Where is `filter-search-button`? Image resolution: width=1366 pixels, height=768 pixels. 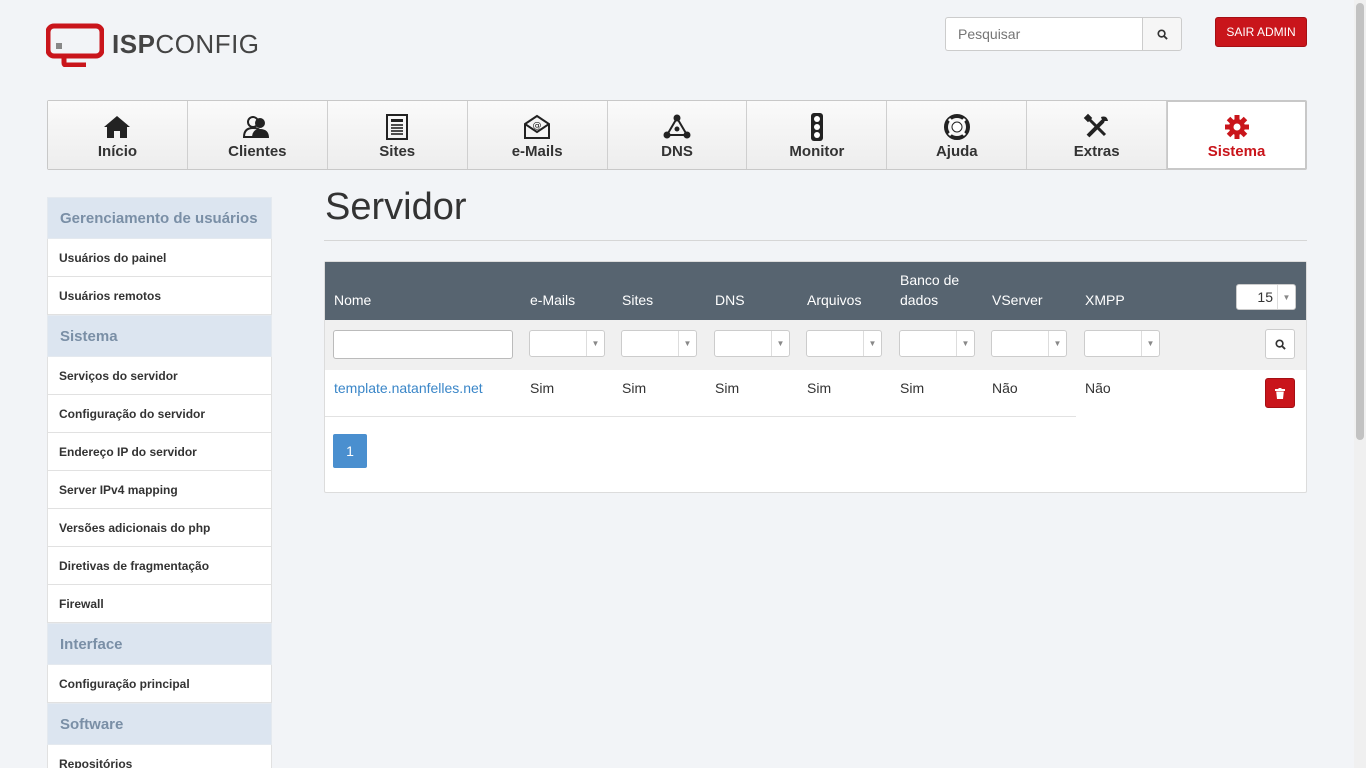
filter-search-button is located at coordinates (1280, 344).